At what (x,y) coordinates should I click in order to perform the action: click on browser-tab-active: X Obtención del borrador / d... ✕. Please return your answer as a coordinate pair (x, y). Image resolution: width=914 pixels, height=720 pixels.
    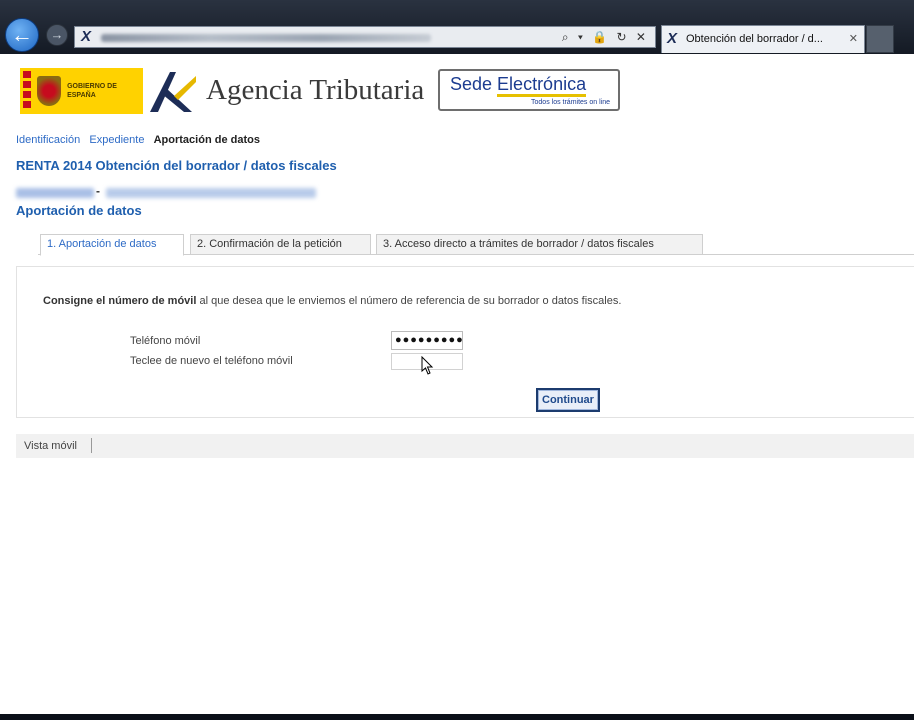
    Looking at the image, I should click on (763, 39).